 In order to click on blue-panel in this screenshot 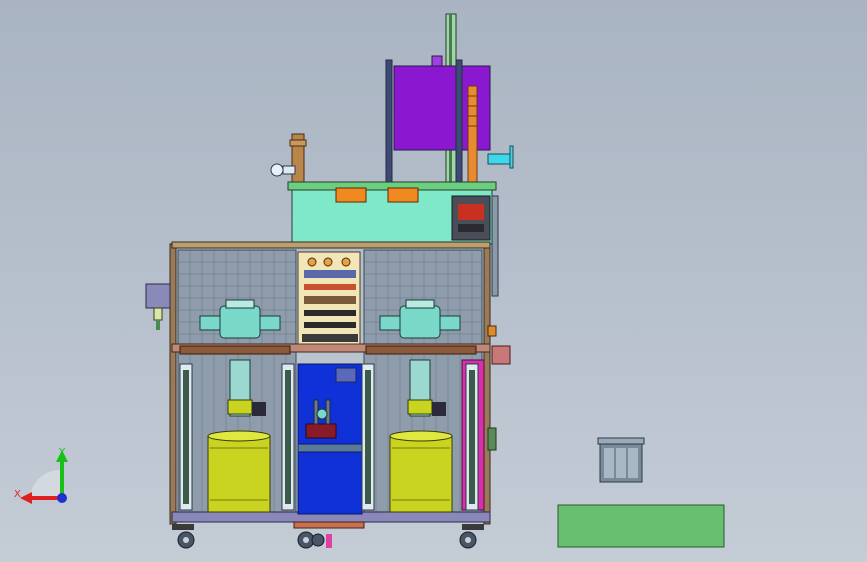, I will do `click(330, 439)`.